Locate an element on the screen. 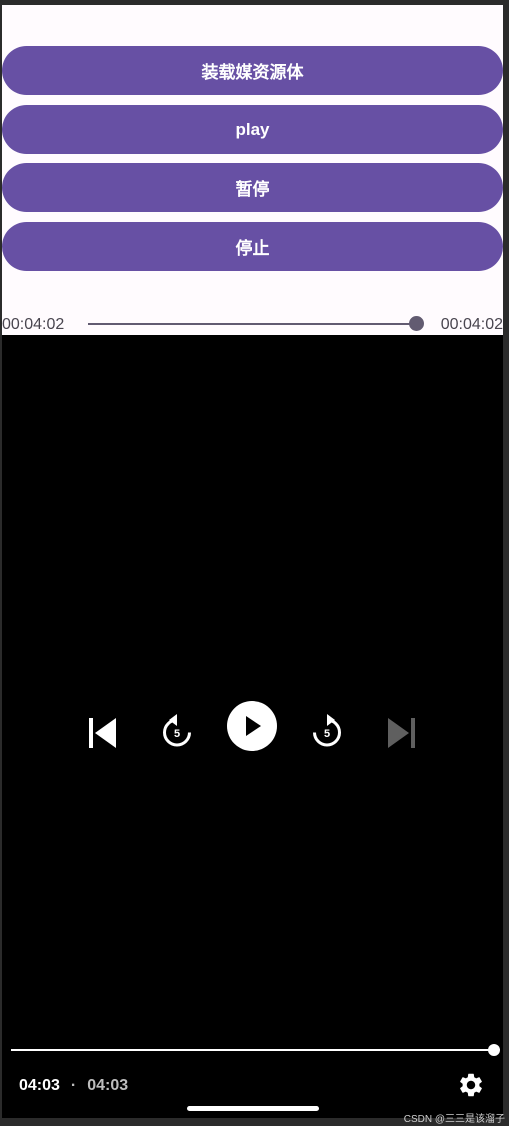 The image size is (509, 1126). skip-previous-icon is located at coordinates (102, 733).